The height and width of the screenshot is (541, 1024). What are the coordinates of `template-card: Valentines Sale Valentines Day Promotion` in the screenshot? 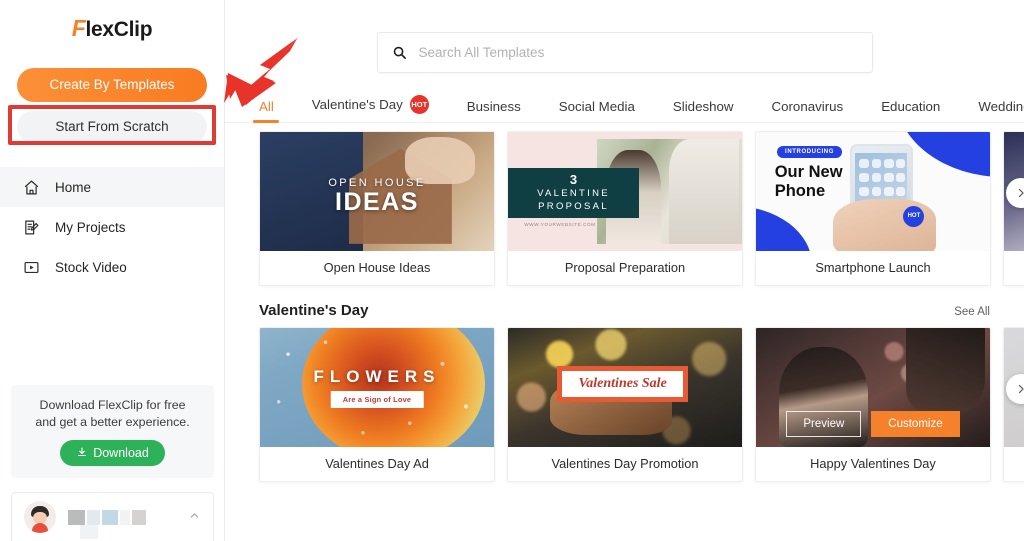 It's located at (625, 404).